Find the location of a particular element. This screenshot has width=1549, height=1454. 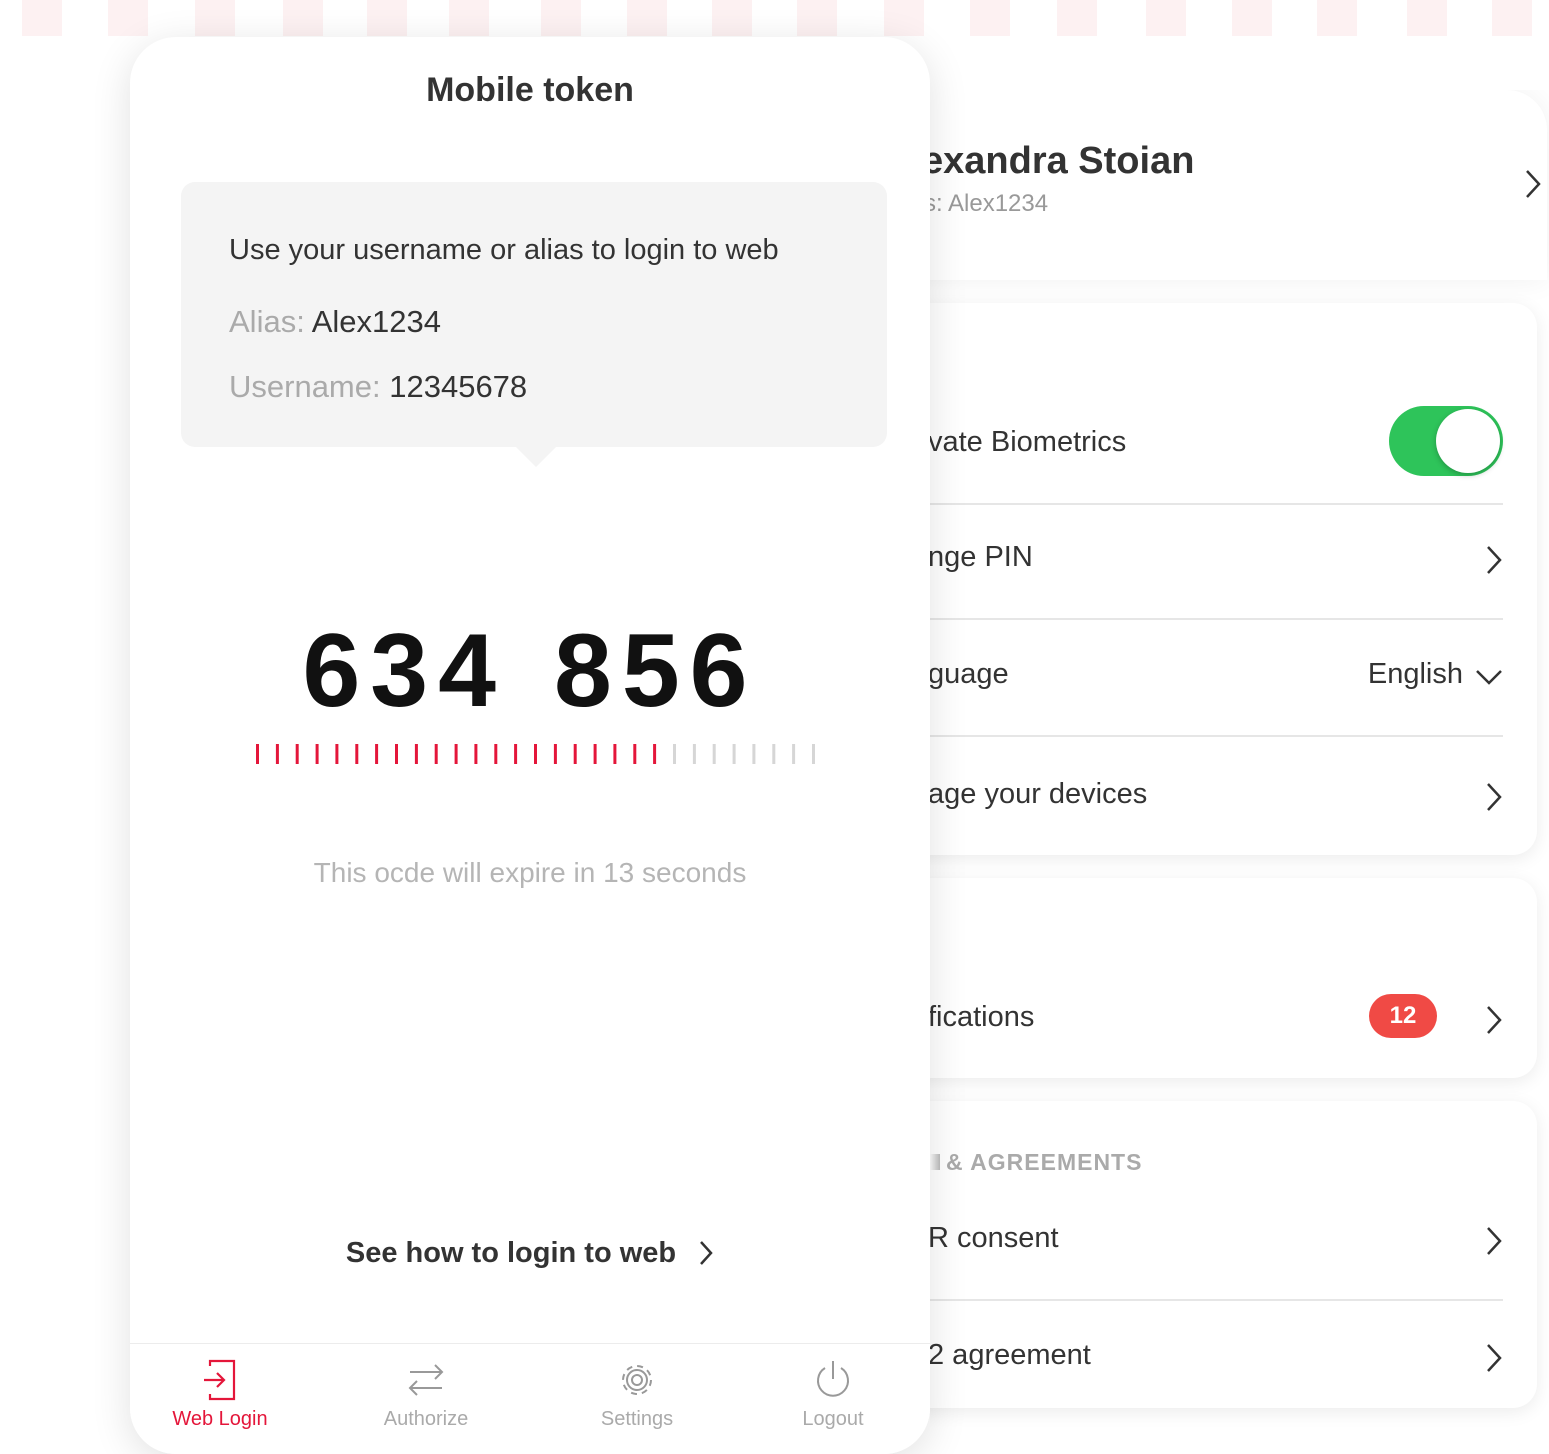

devices-label: age your devices is located at coordinates (1039, 794).